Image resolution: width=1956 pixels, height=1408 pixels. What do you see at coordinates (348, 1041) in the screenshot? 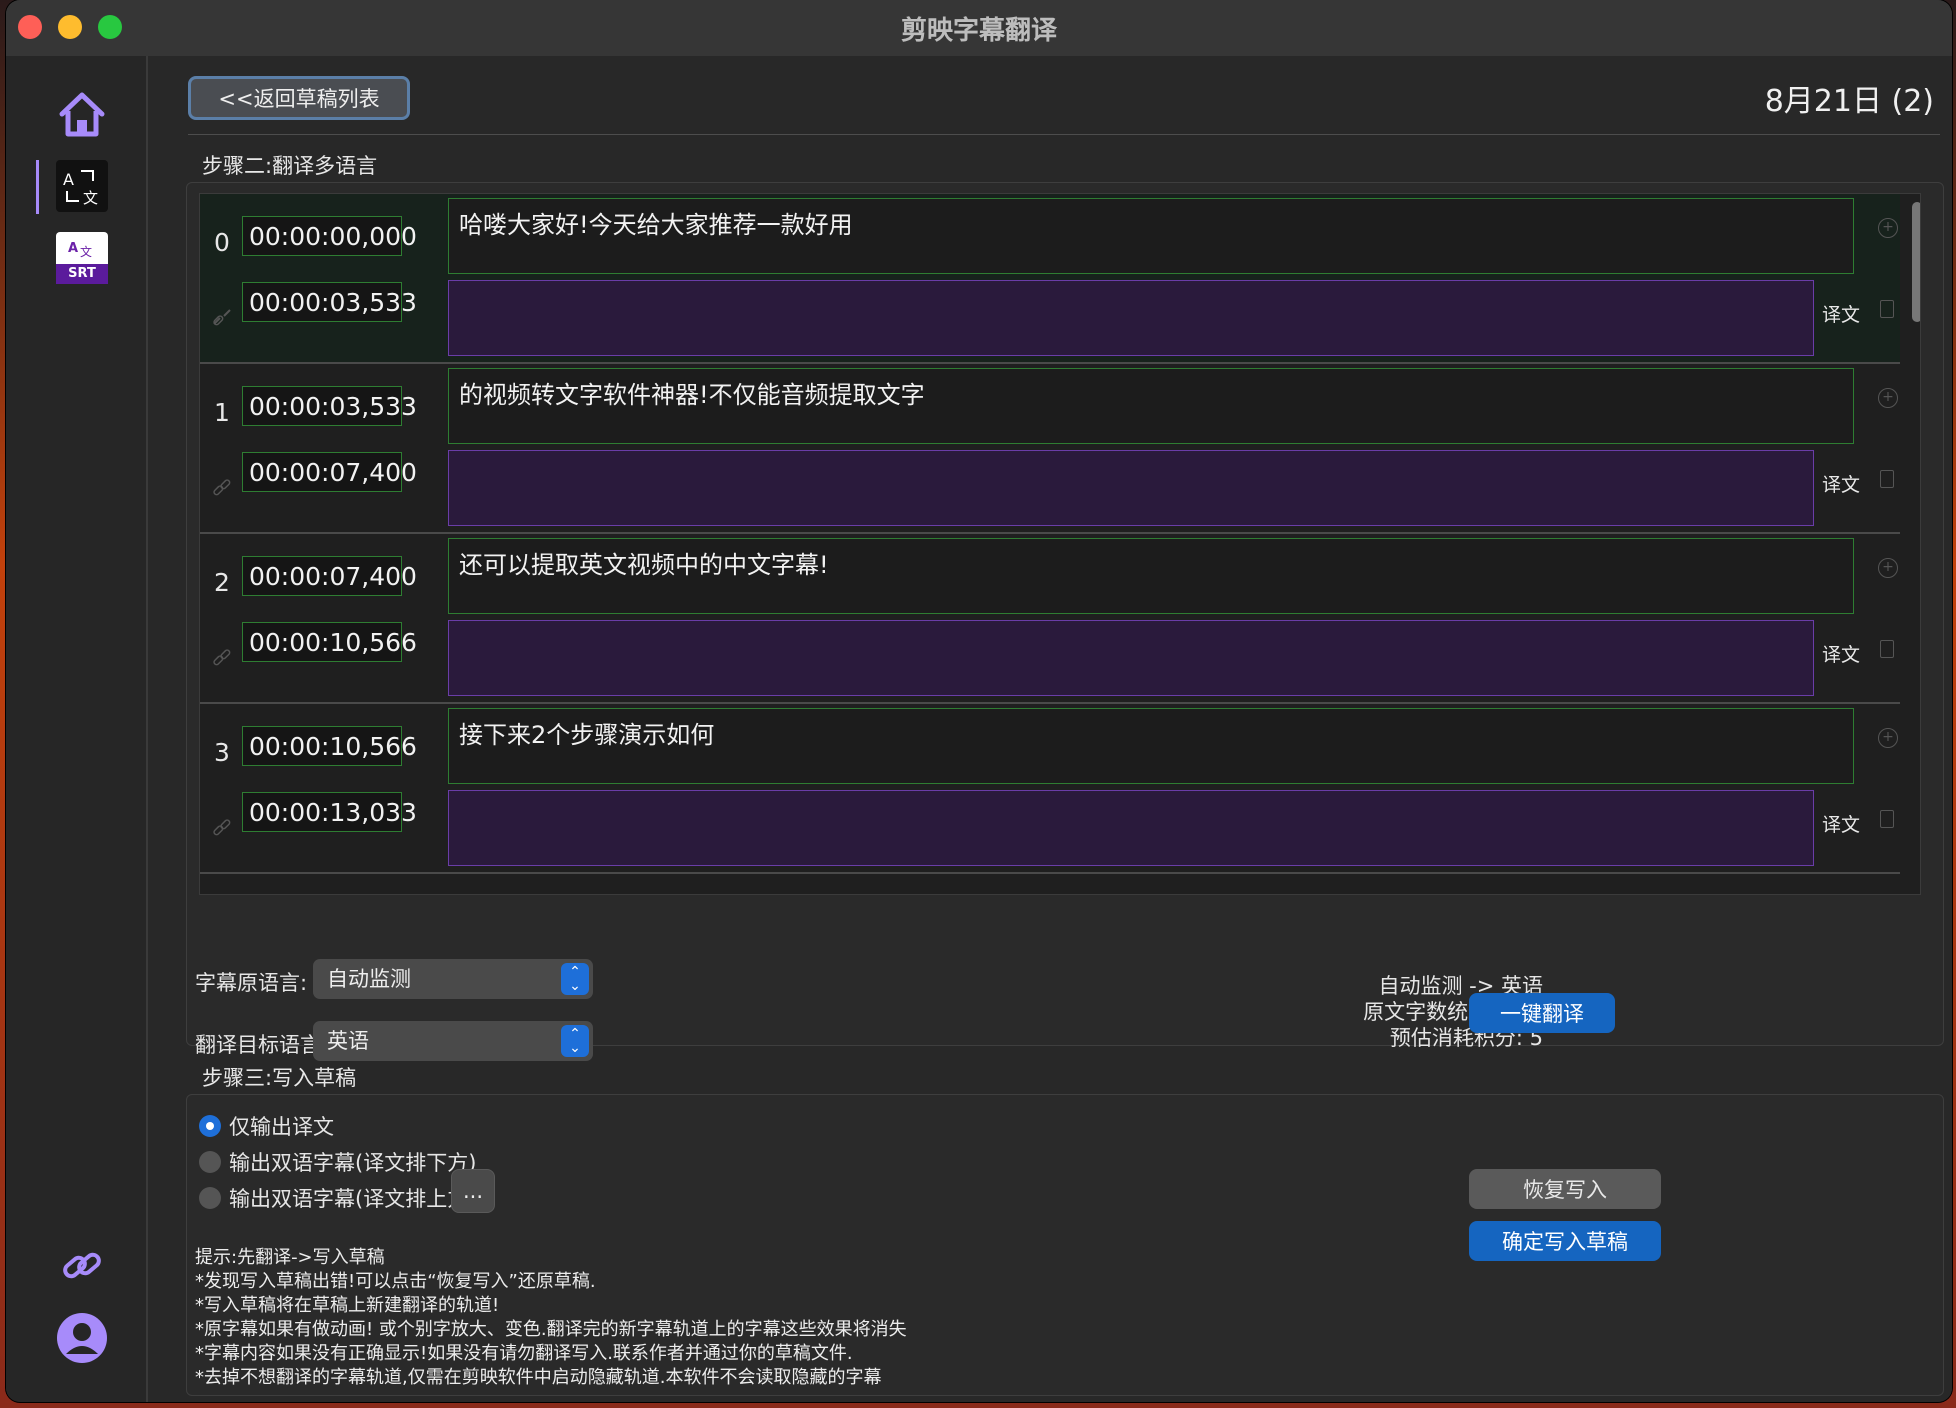
I see `target-language-value: 英语` at bounding box center [348, 1041].